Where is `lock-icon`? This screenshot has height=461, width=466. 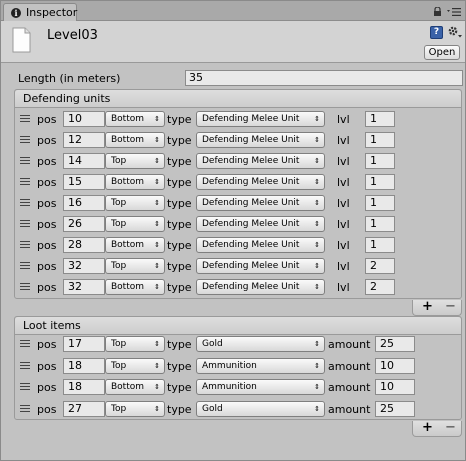
lock-icon is located at coordinates (437, 11).